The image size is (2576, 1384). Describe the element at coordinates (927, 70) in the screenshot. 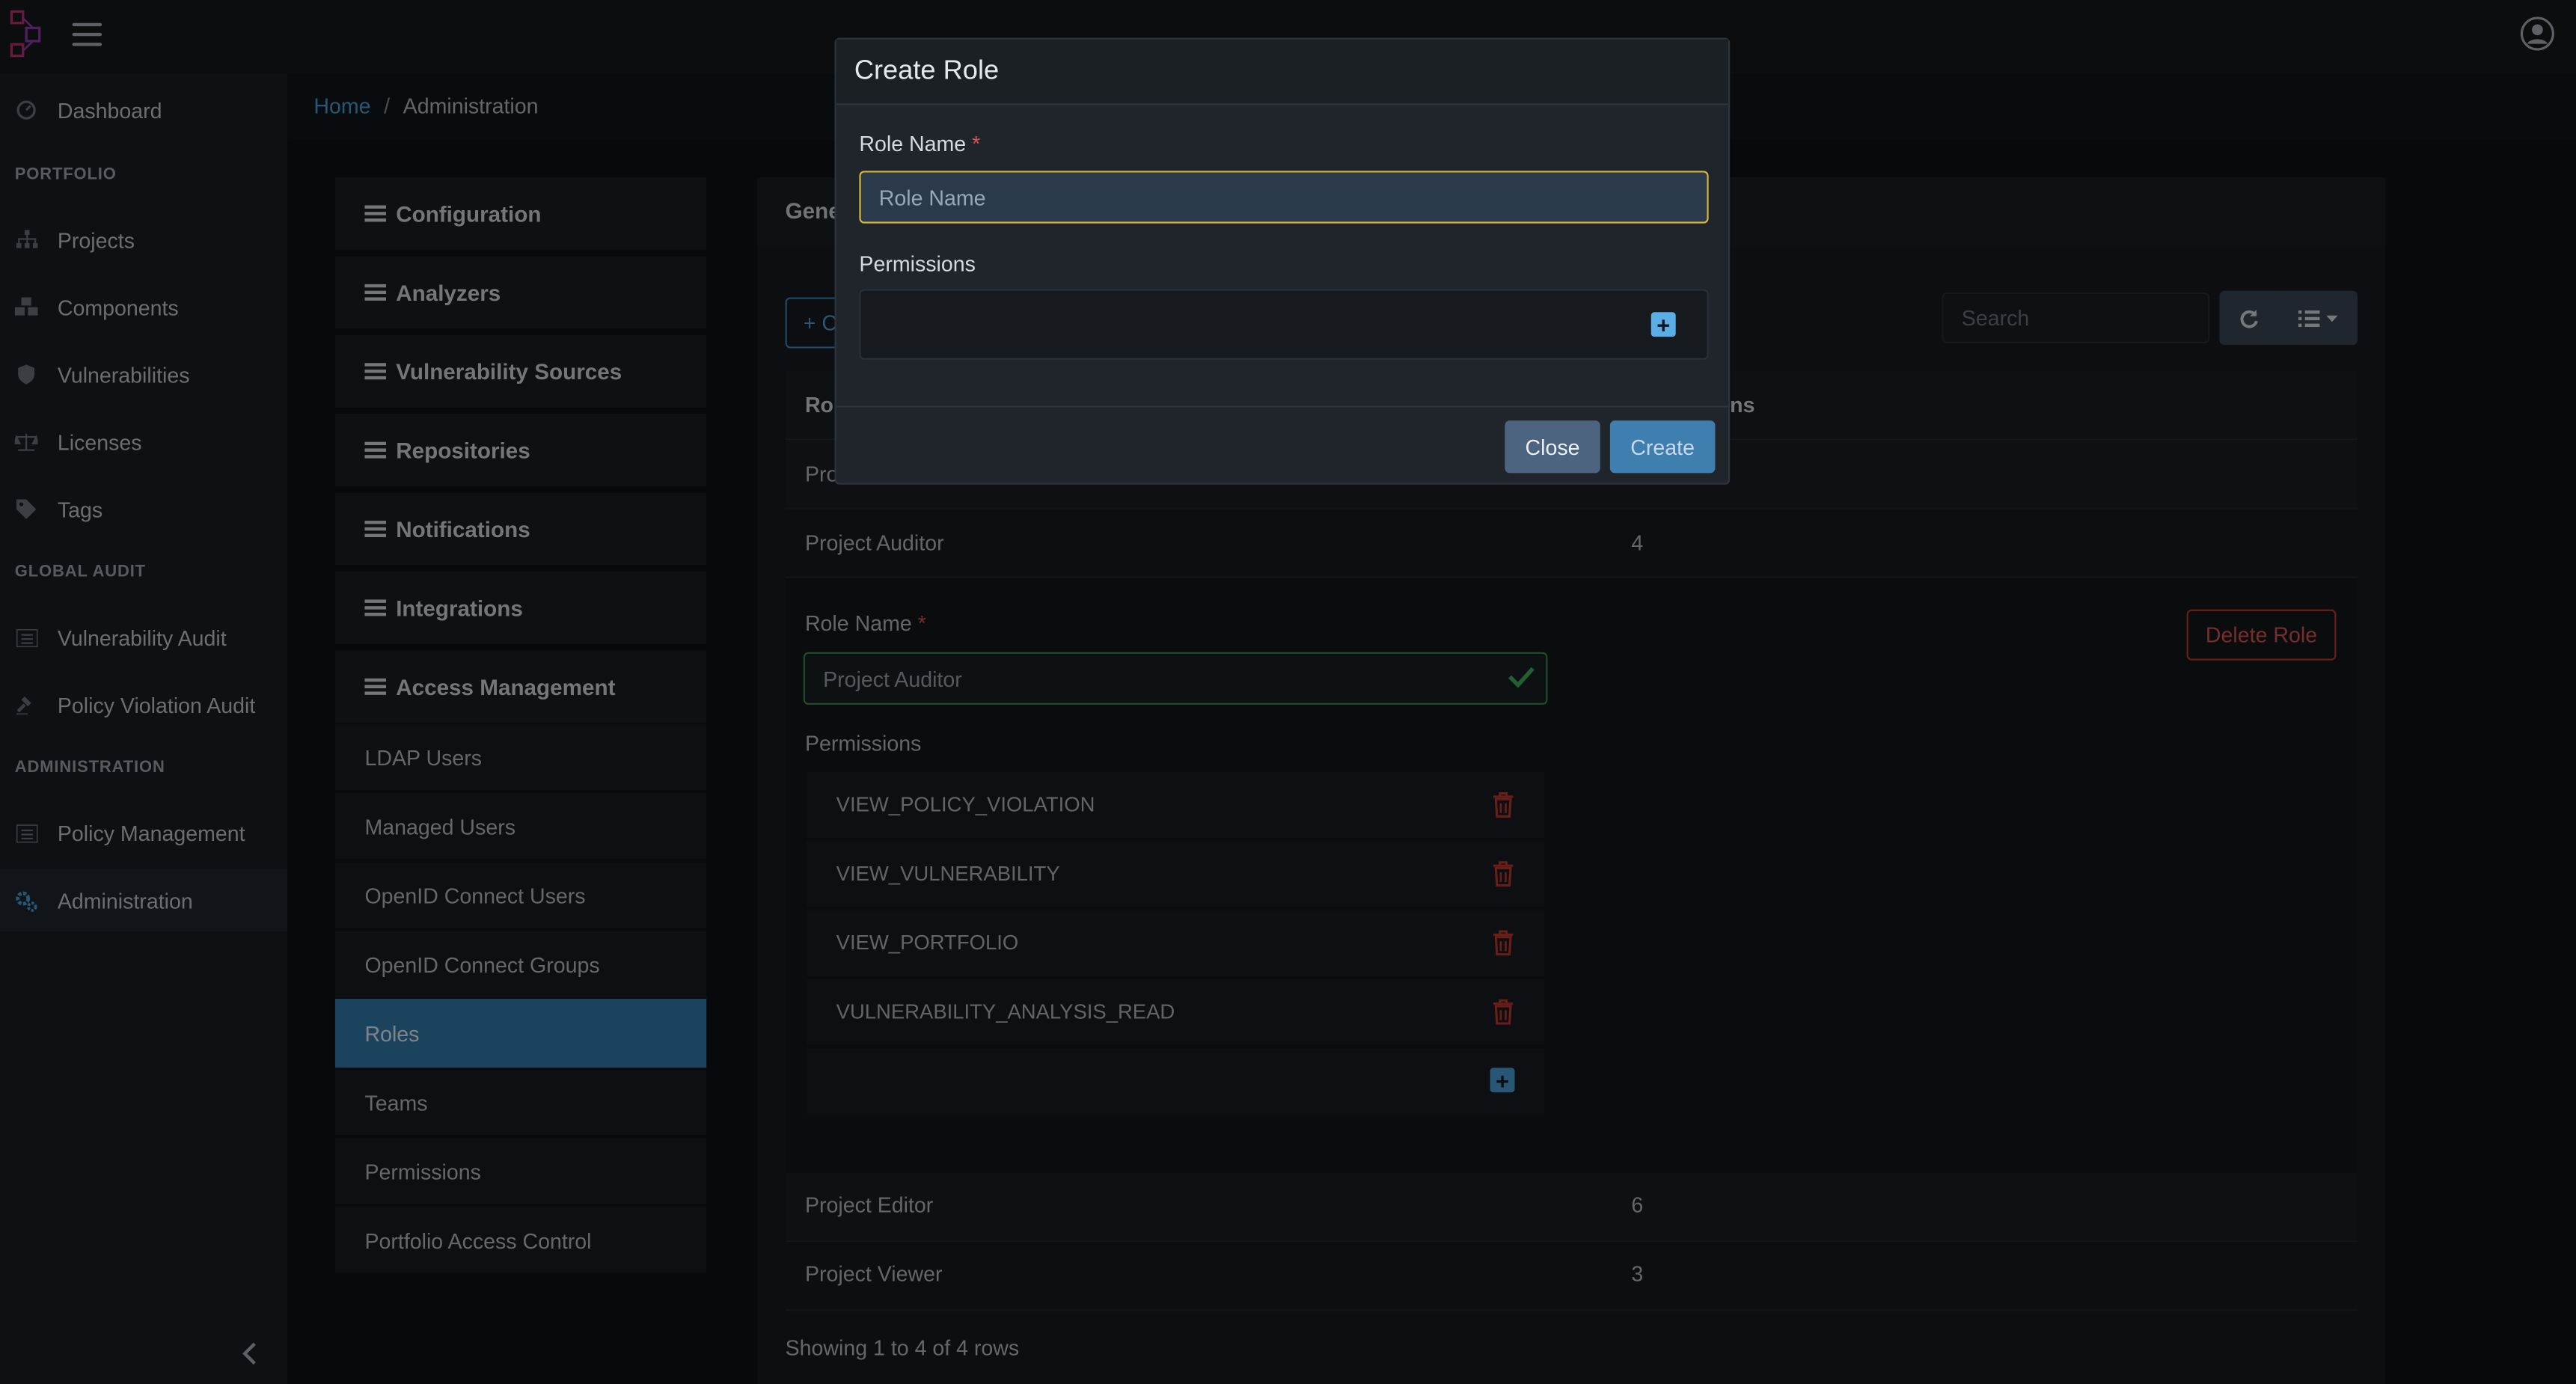

I see `modal-title: Create Role` at that location.